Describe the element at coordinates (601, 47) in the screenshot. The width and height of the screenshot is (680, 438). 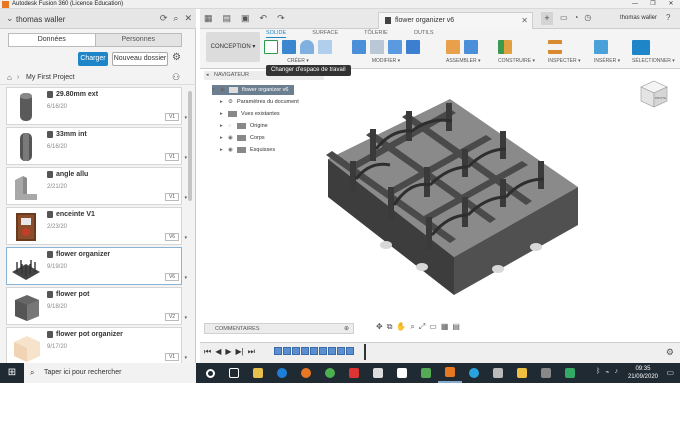
I see `insert-image-icon` at that location.